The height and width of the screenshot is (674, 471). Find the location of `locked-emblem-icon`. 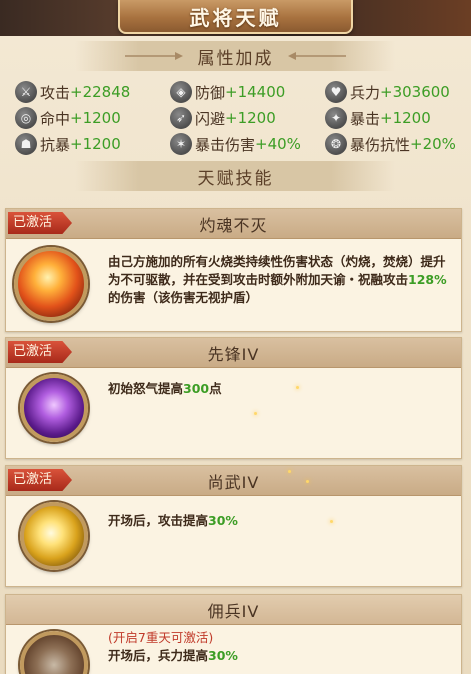

locked-emblem-icon is located at coordinates (54, 652).